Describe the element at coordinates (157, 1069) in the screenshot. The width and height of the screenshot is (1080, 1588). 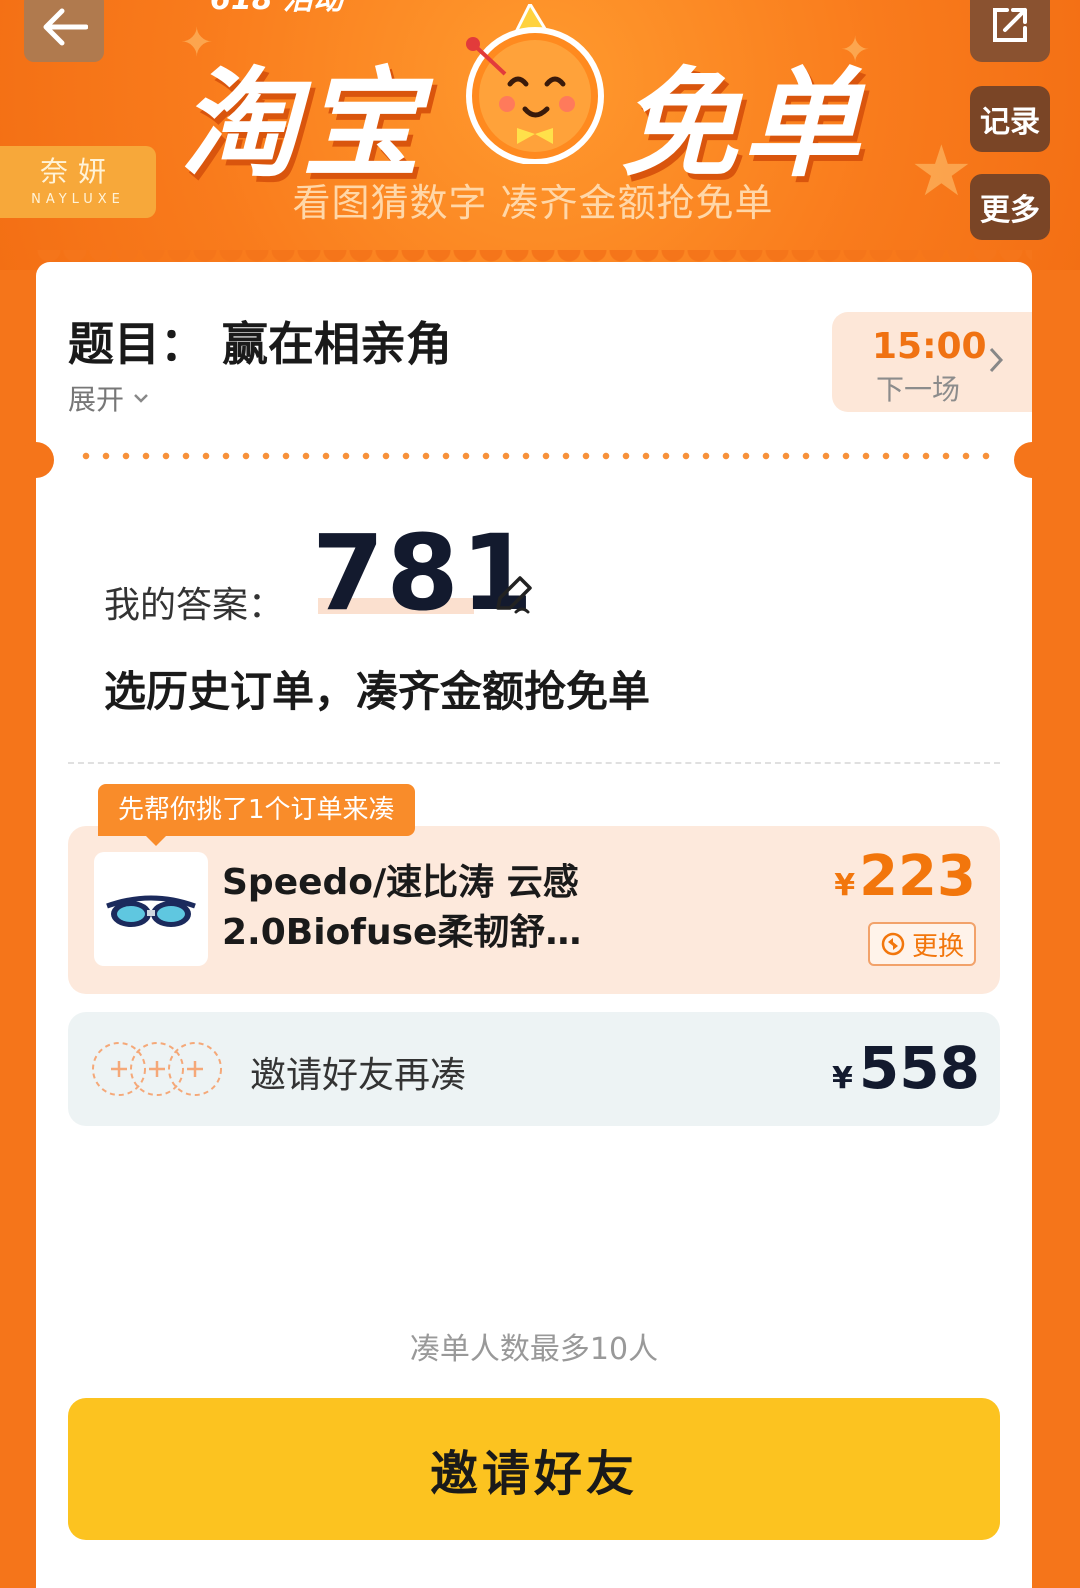
I see `add-friend-slots-icon` at that location.